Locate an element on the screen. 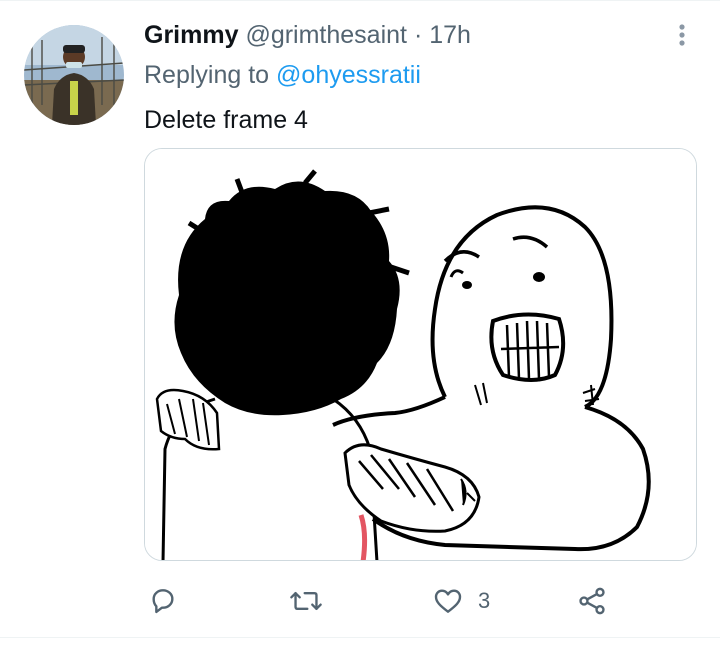 The image size is (720, 648). reply-icon is located at coordinates (163, 601).